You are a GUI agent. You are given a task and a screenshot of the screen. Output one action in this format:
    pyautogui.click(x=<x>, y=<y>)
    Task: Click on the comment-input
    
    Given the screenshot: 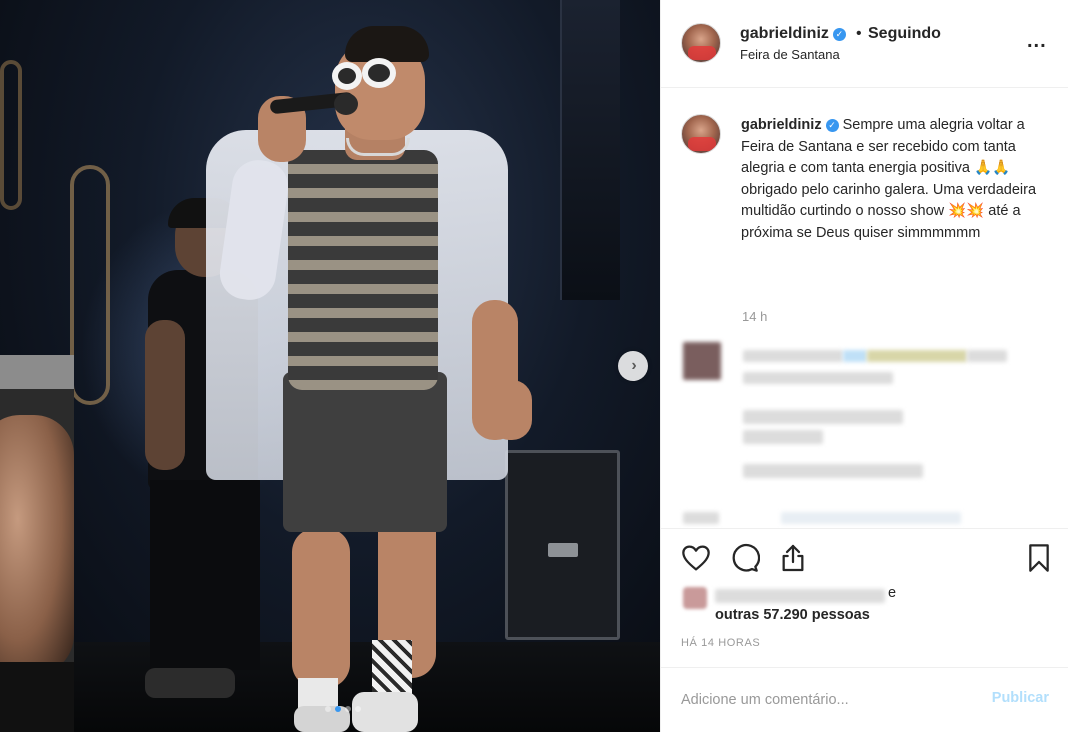 What is the action you would take?
    pyautogui.click(x=831, y=700)
    